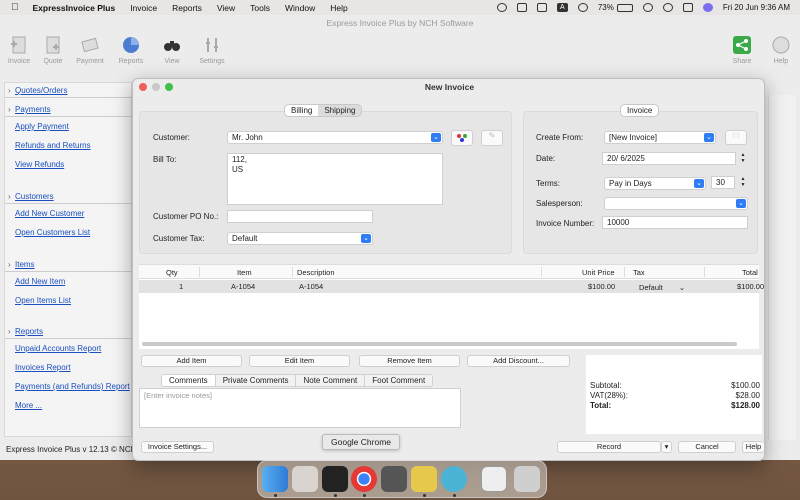 The width and height of the screenshot is (800, 500). Describe the element at coordinates (275, 479) in the screenshot. I see `finder-icon` at that location.